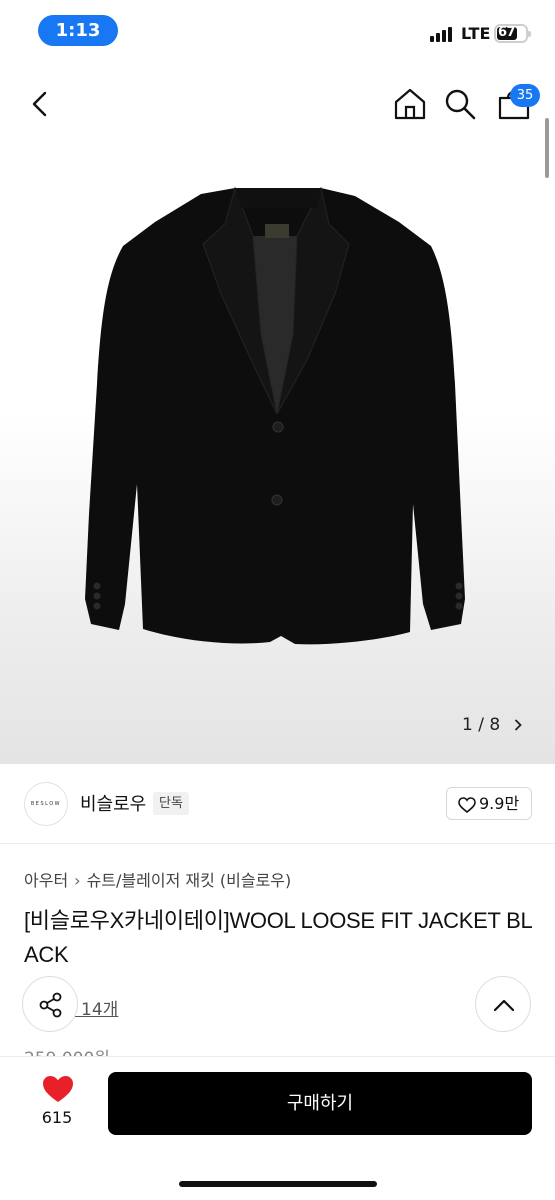  I want to click on cart-count-badge: 35, so click(525, 95).